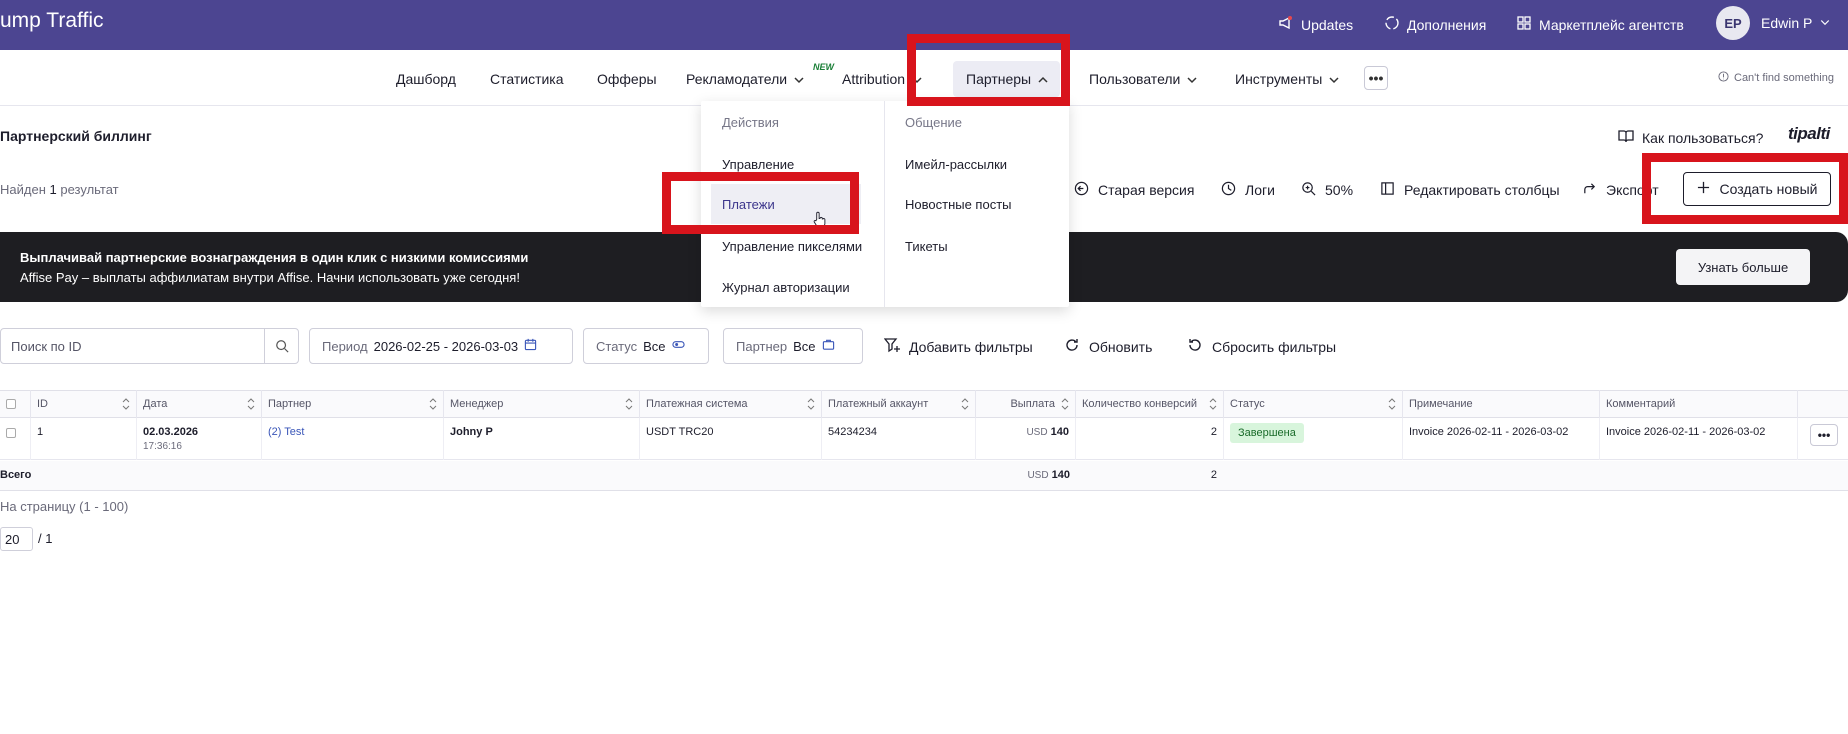 This screenshot has width=1848, height=734. What do you see at coordinates (541, 404) in the screenshot?
I see `th-manager: Менеджер` at bounding box center [541, 404].